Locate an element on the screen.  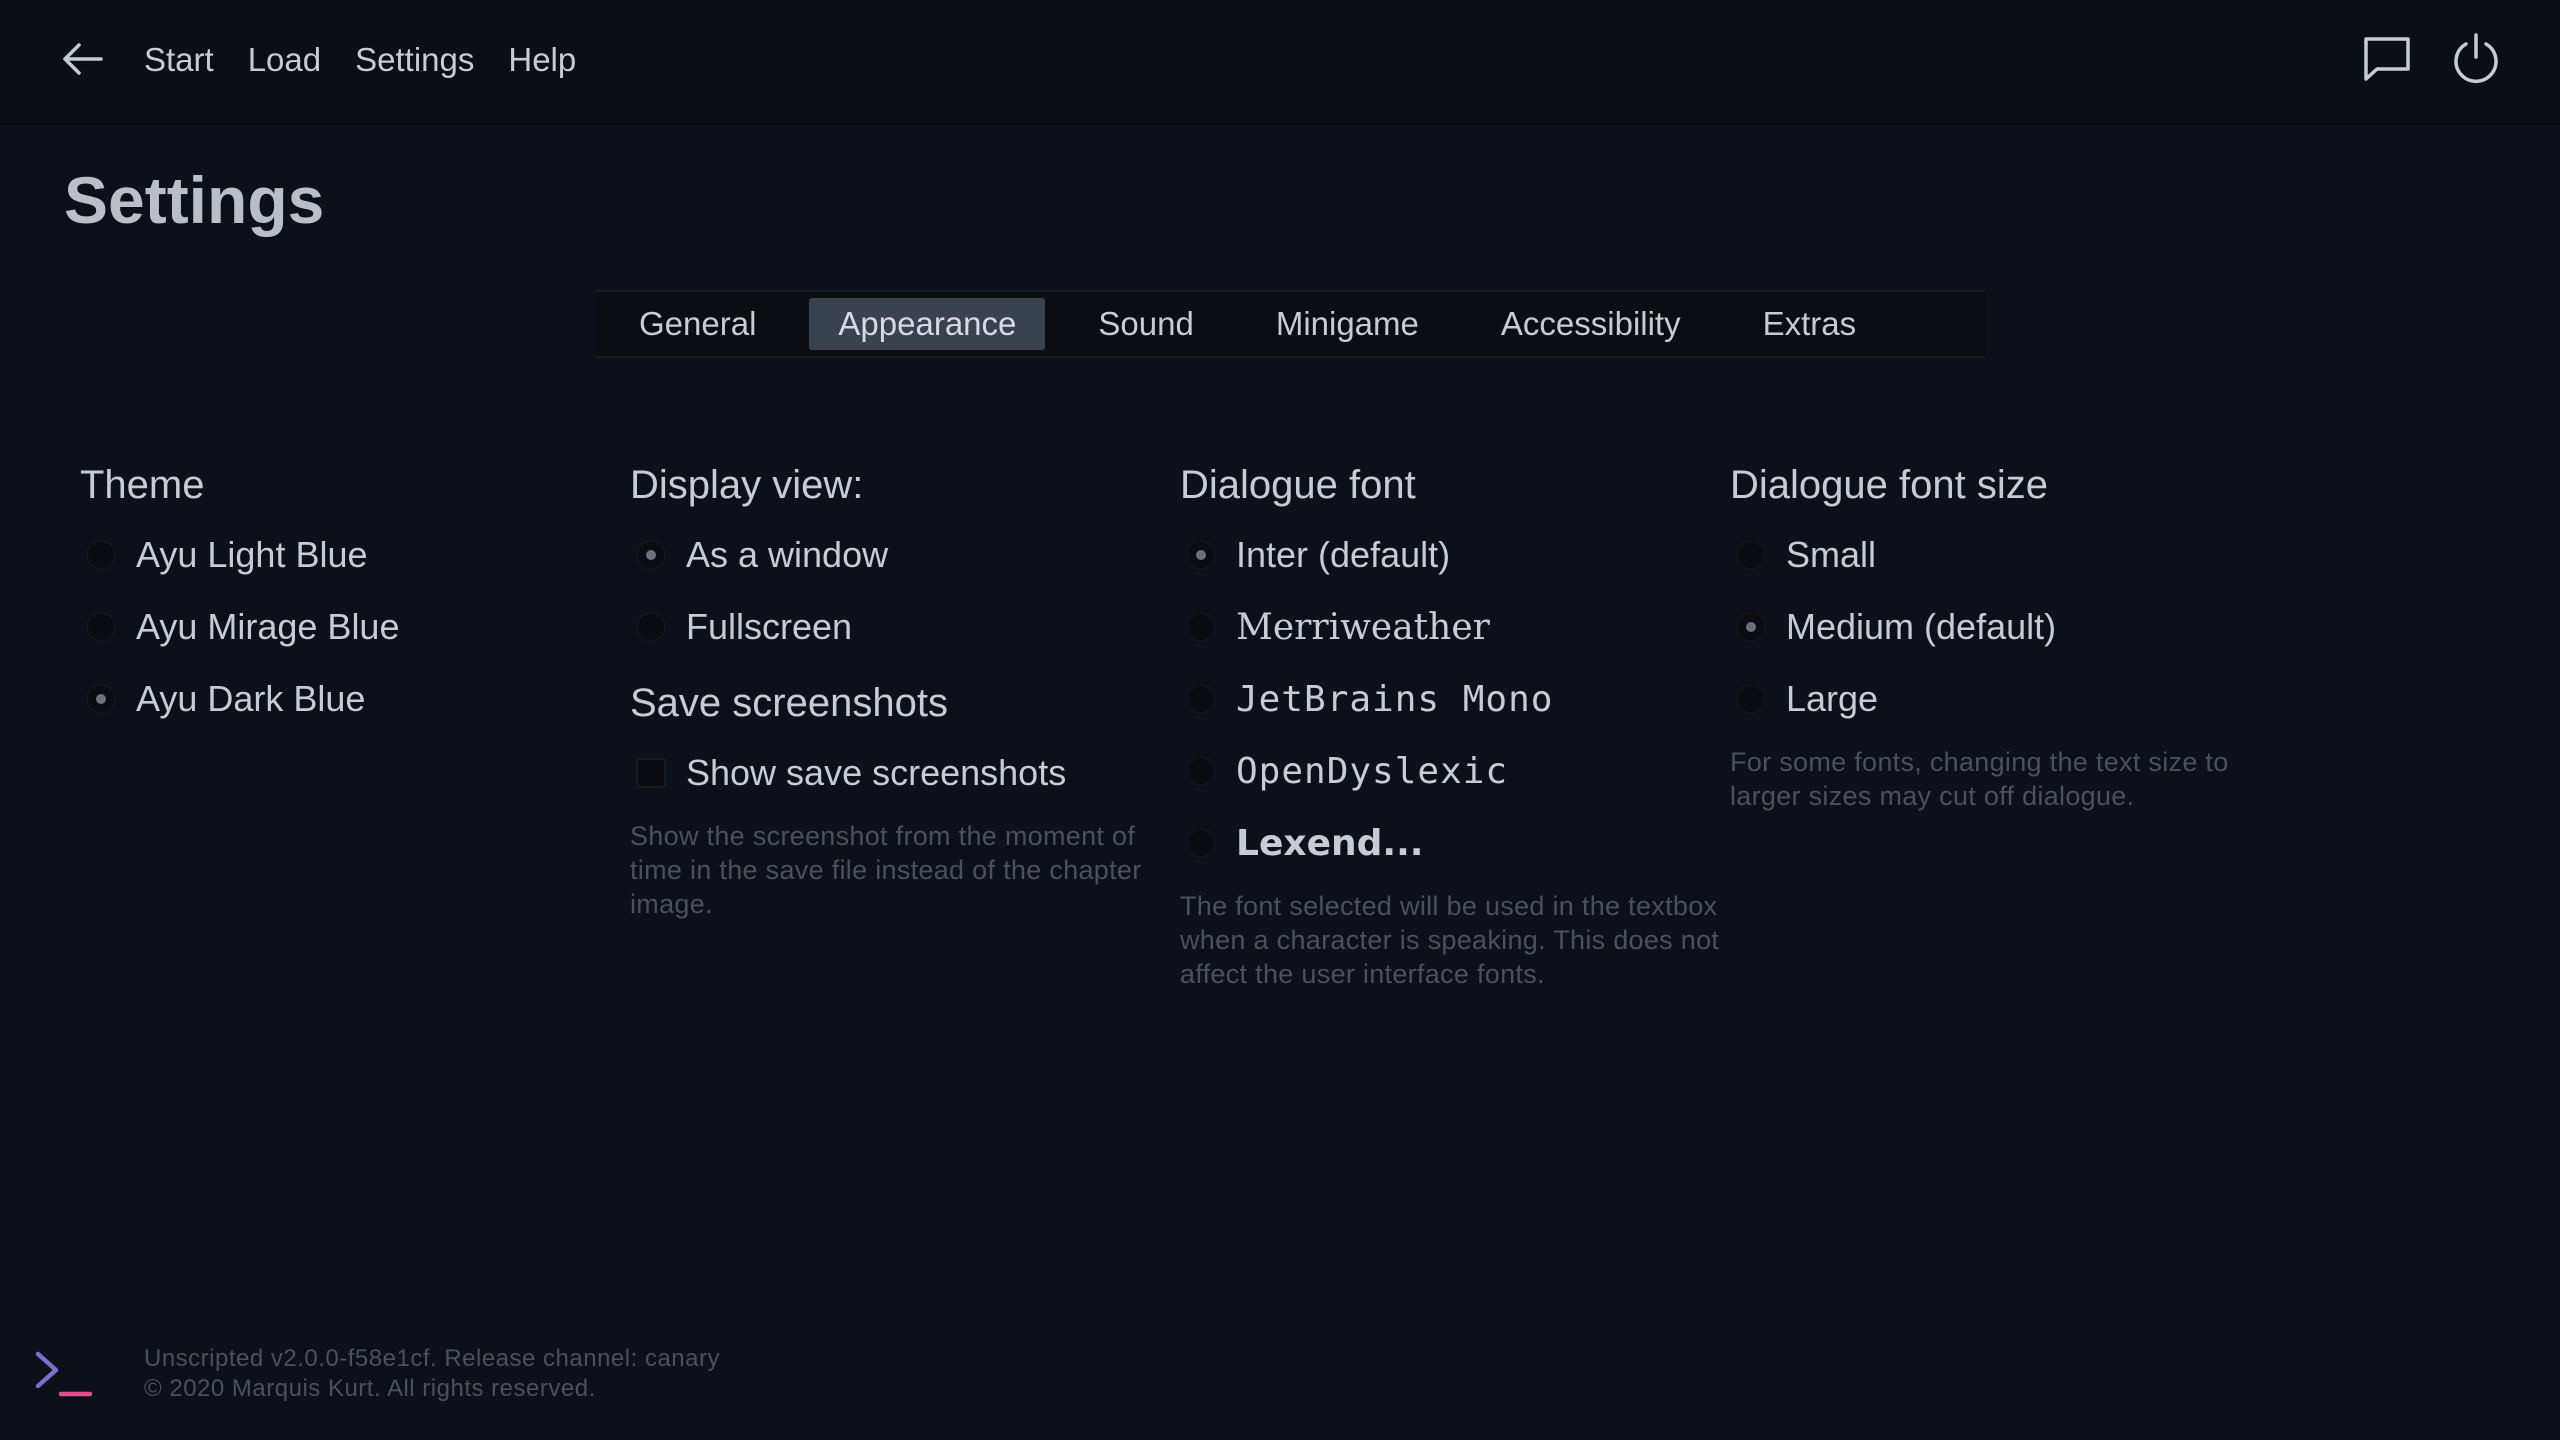
page-title: Settings is located at coordinates (194, 200).